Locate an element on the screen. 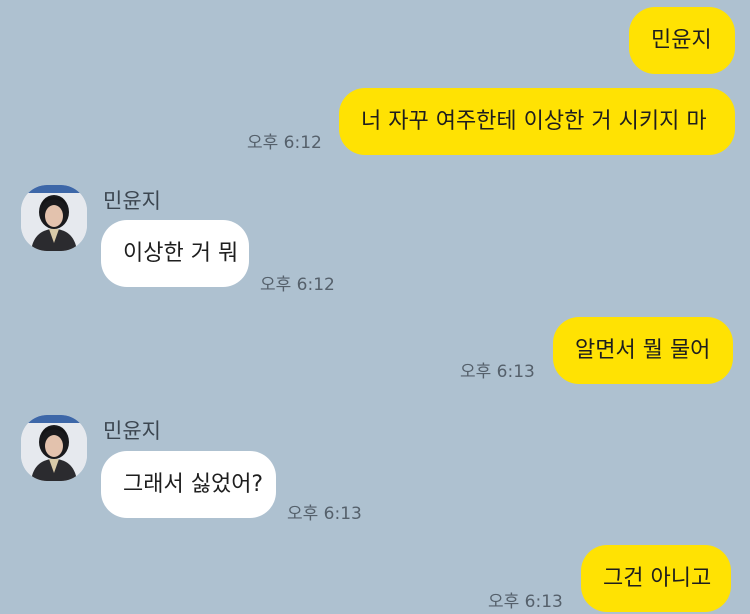 The height and width of the screenshot is (614, 750). my-message-bubble: 알면서 뭘 물어 is located at coordinates (643, 350).